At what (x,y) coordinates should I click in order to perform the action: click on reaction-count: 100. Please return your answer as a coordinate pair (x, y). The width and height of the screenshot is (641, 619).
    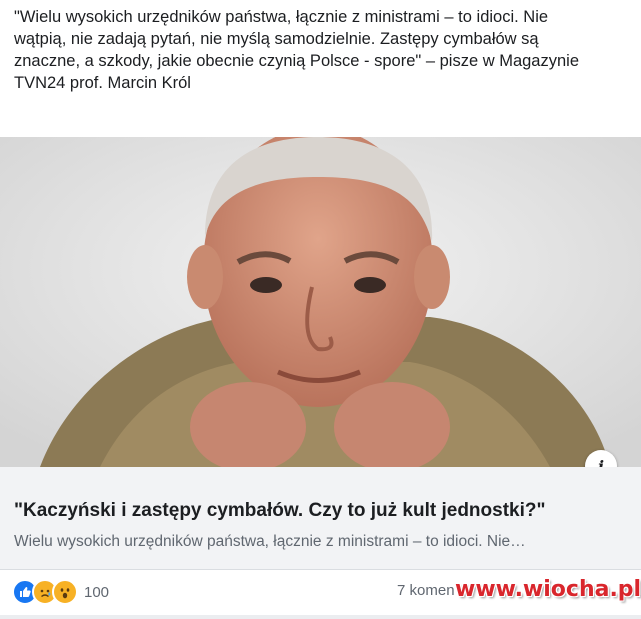
    Looking at the image, I should click on (97, 592).